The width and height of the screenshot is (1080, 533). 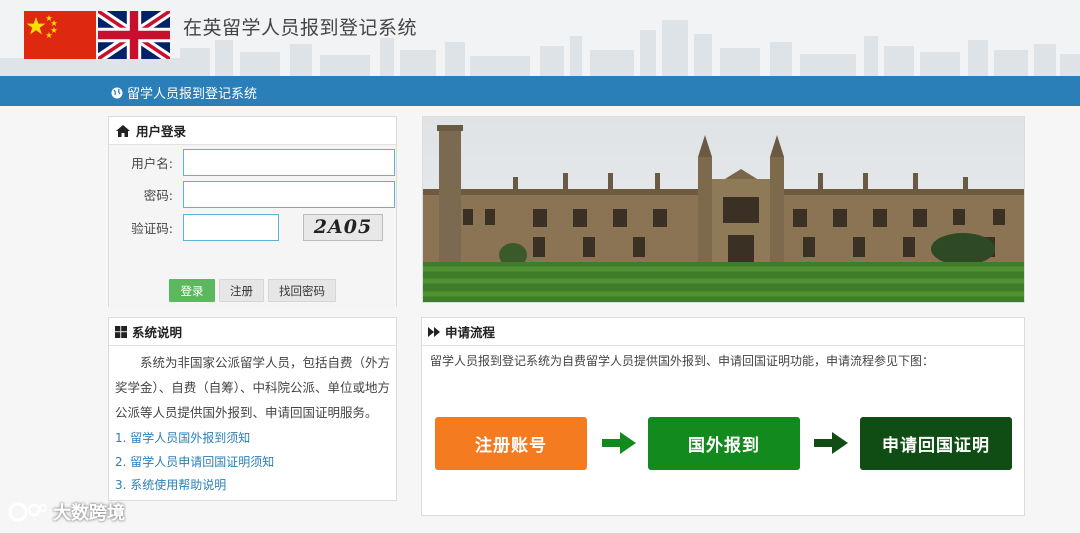 What do you see at coordinates (289, 162) in the screenshot?
I see `username-input` at bounding box center [289, 162].